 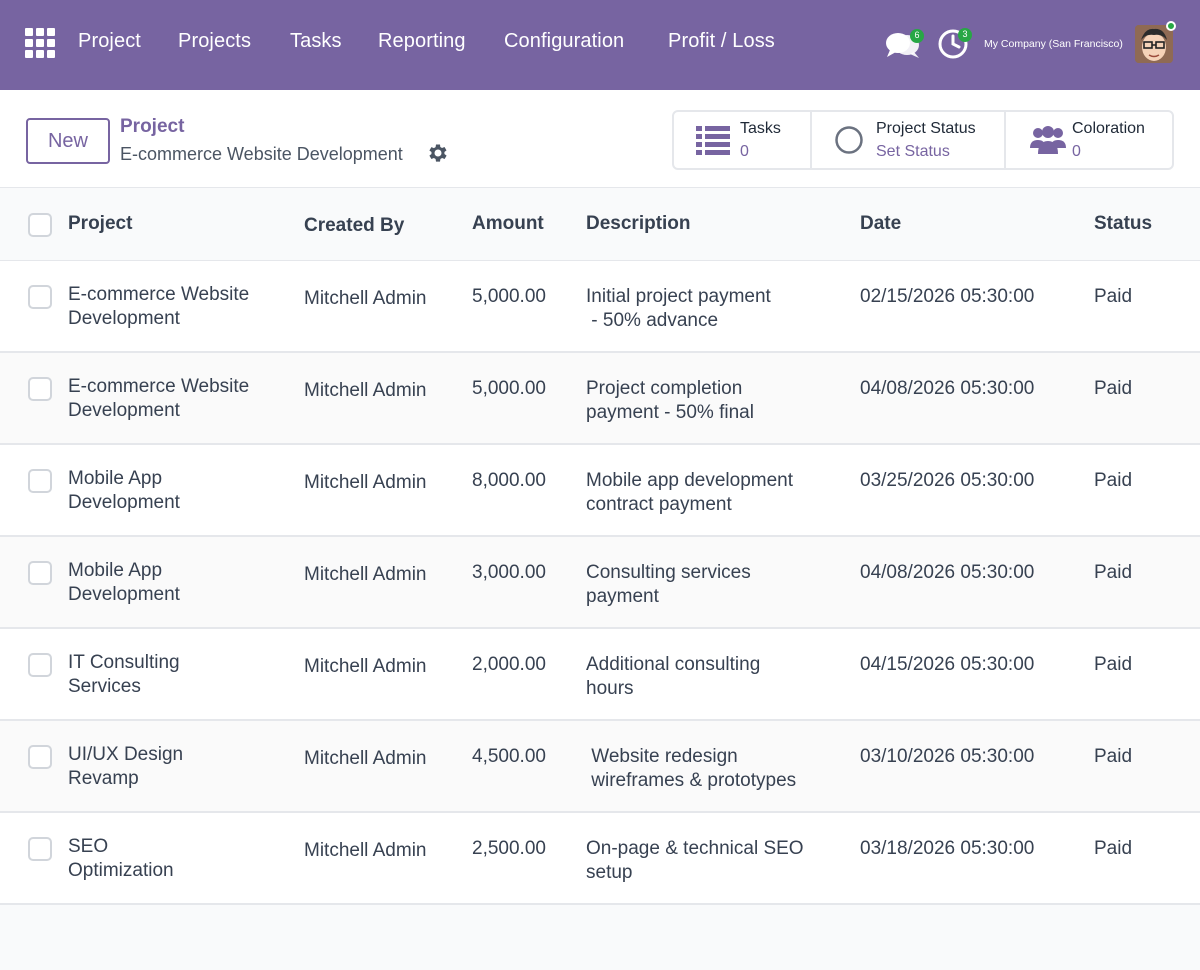 What do you see at coordinates (214, 41) in the screenshot?
I see `nav-item-projects: Projects` at bounding box center [214, 41].